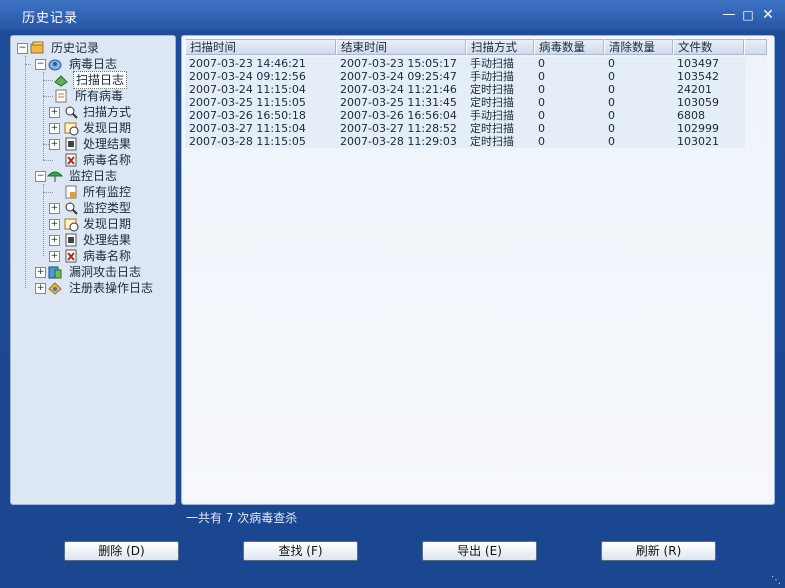 The image size is (785, 588). What do you see at coordinates (776, 580) in the screenshot?
I see `resize-grip: ⋱` at bounding box center [776, 580].